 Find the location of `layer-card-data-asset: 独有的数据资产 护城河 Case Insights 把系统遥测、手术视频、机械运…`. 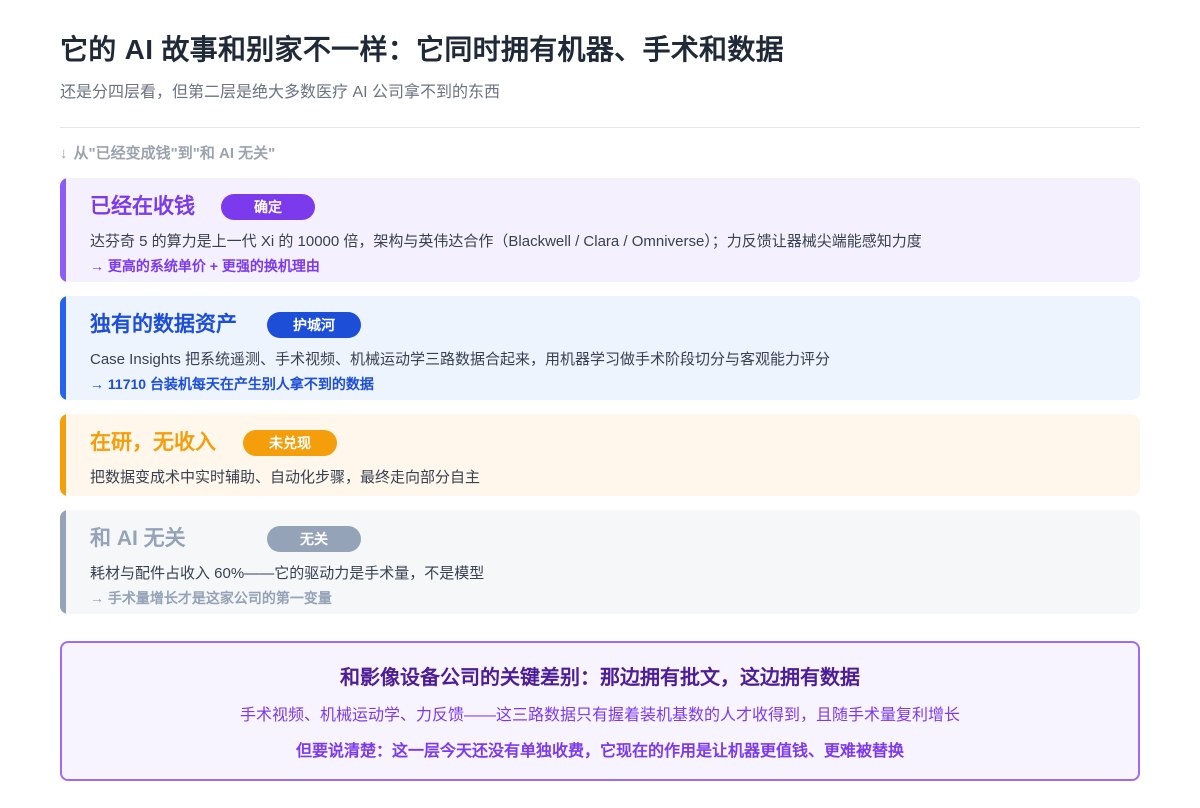

layer-card-data-asset: 独有的数据资产 护城河 Case Insights 把系统遥测、手术视频、机械运… is located at coordinates (600, 348).